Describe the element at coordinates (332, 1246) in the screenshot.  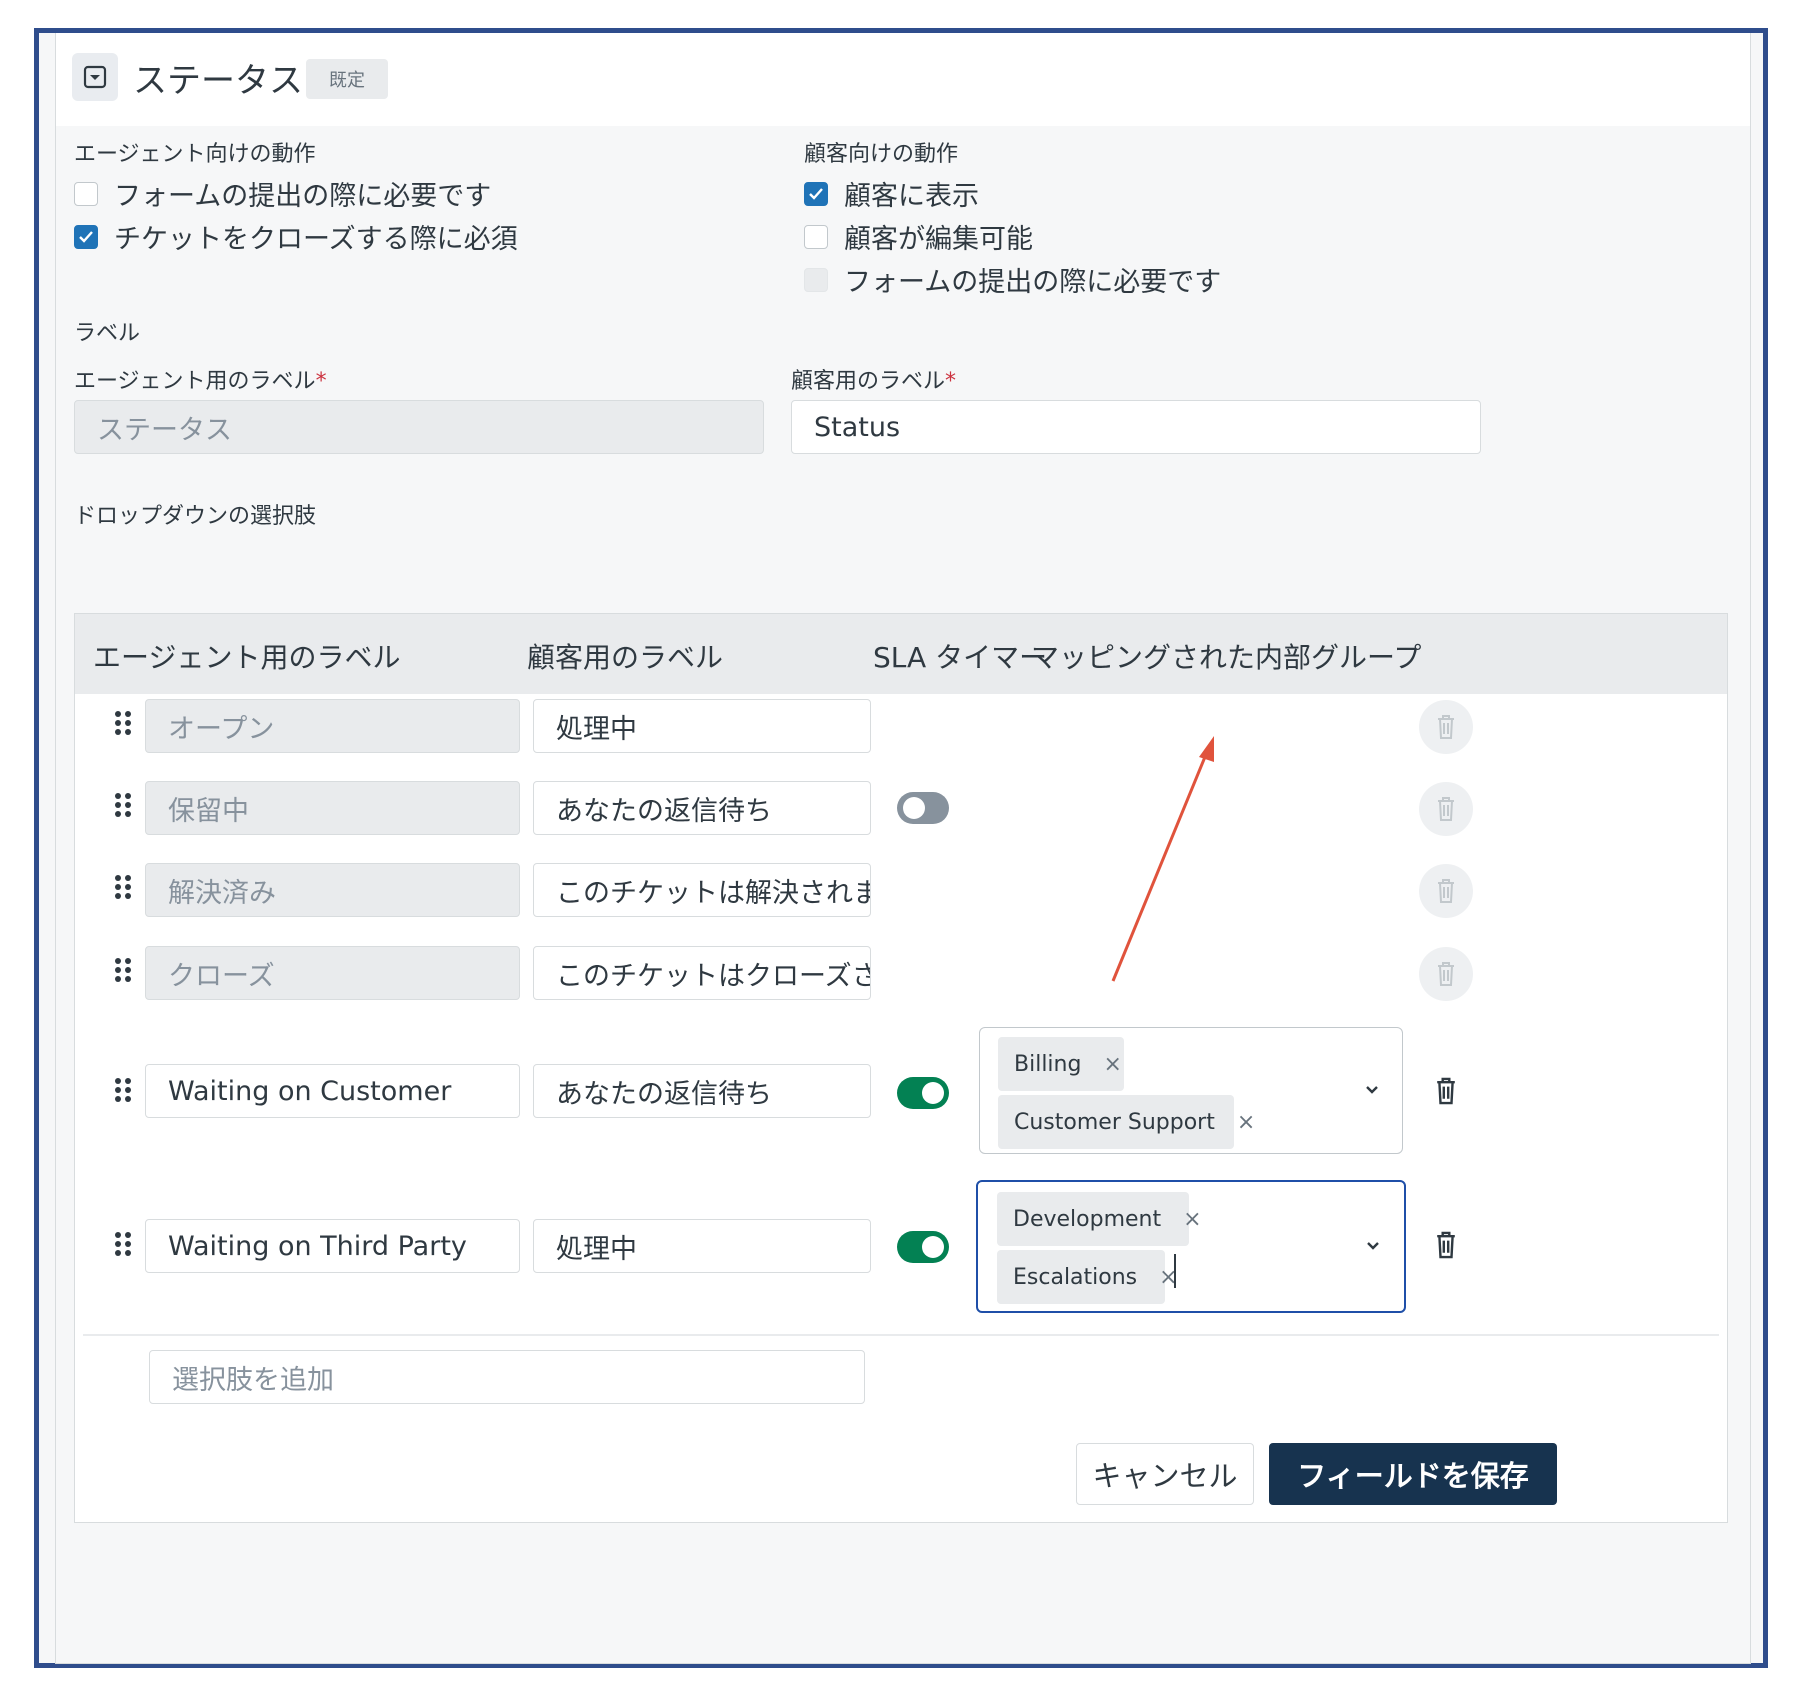
I see `option-agent-label-input: Waiting on Third Party` at that location.